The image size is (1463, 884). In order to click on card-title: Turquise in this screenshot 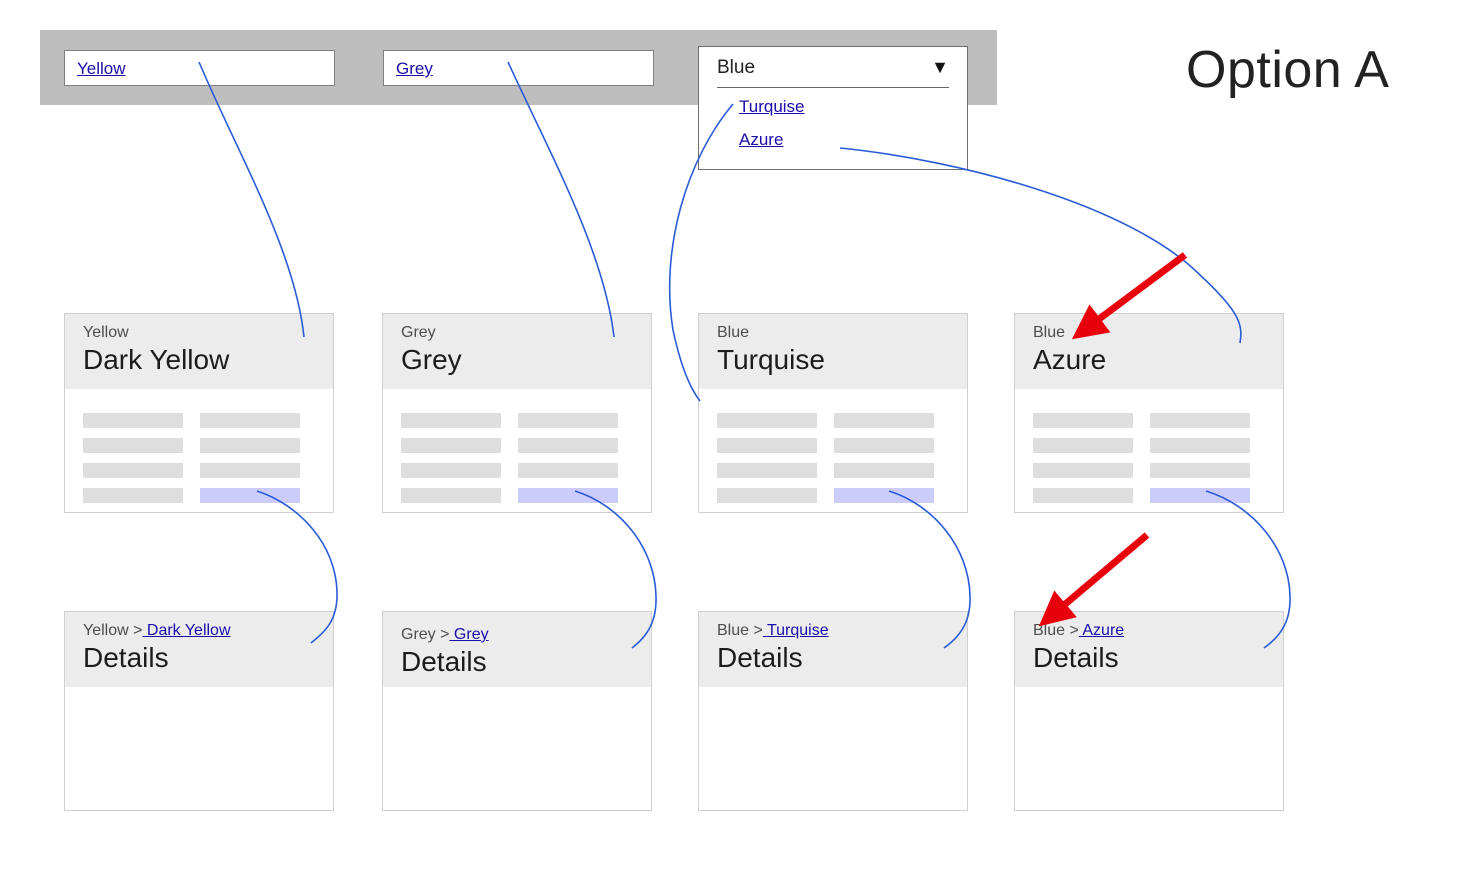, I will do `click(771, 359)`.